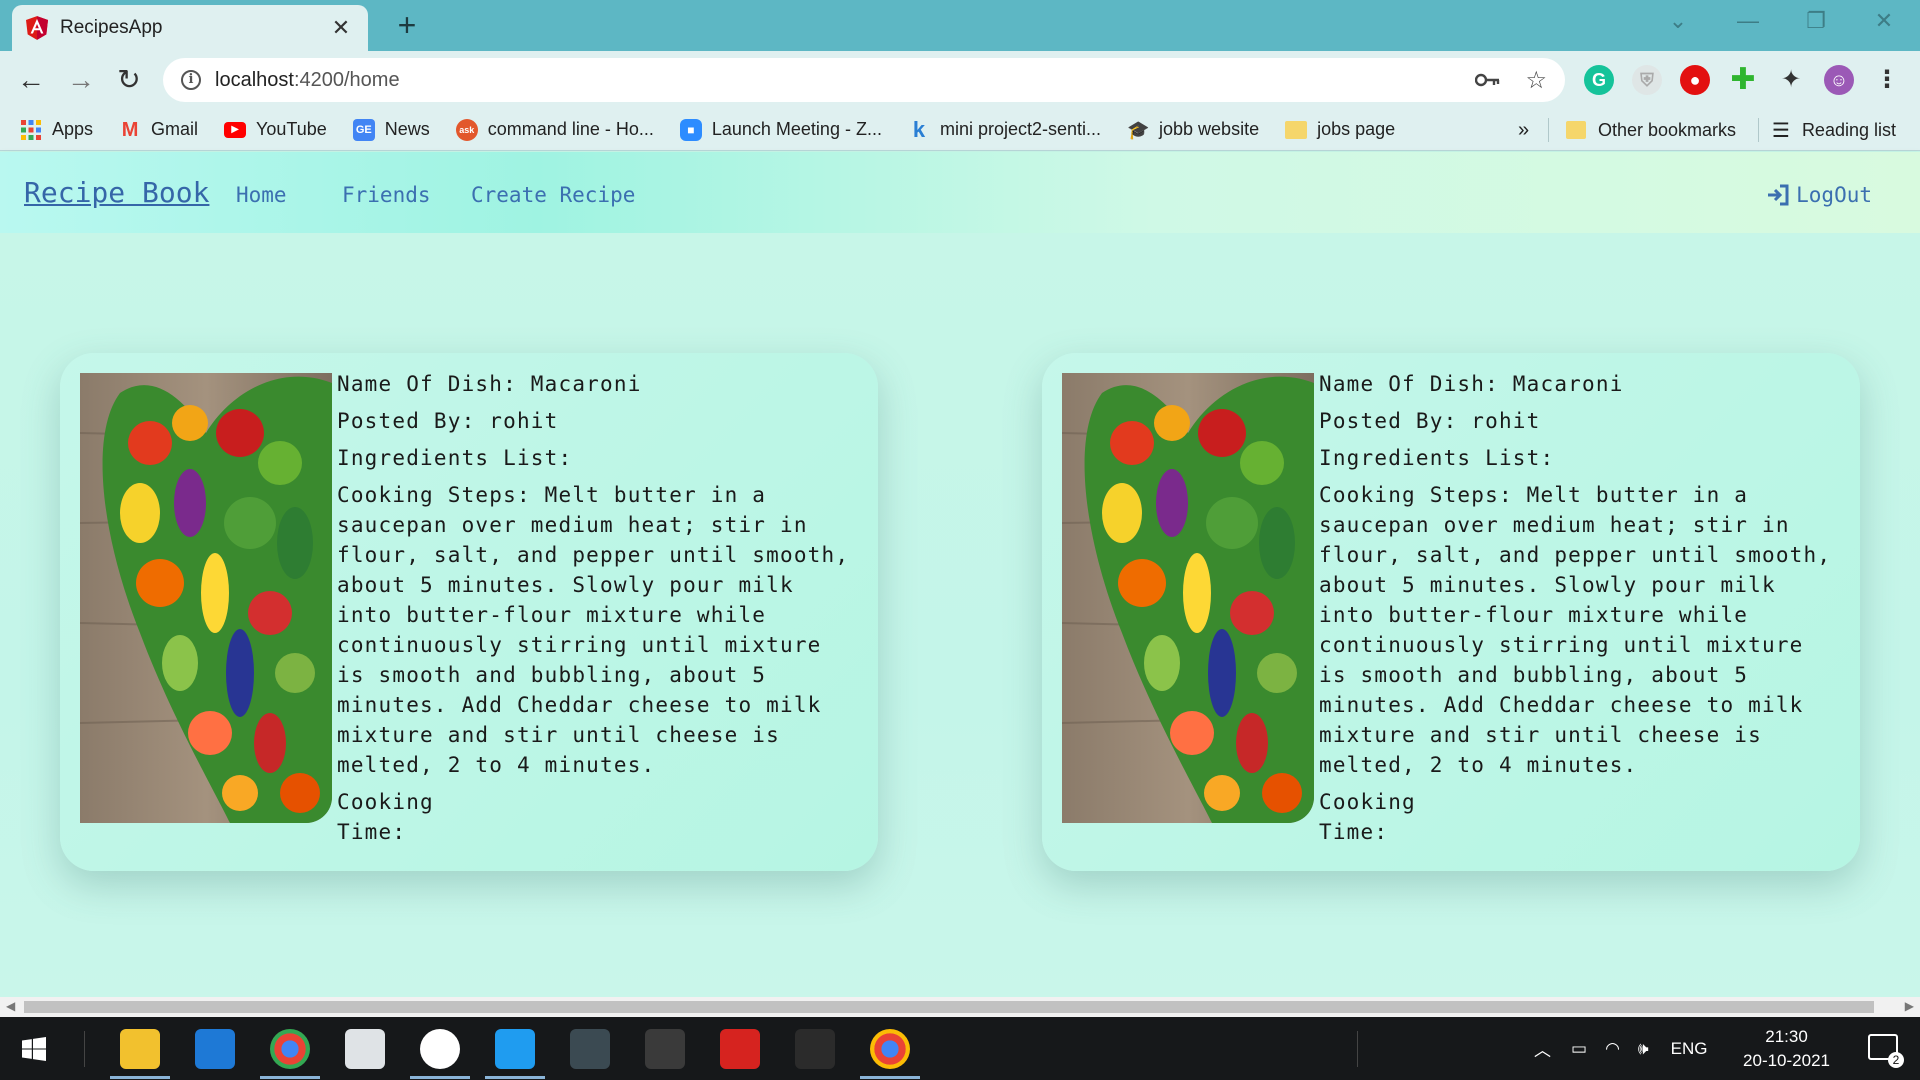 The height and width of the screenshot is (1080, 1920). What do you see at coordinates (10, 1006) in the screenshot?
I see `scroll-left-icon: ◀` at bounding box center [10, 1006].